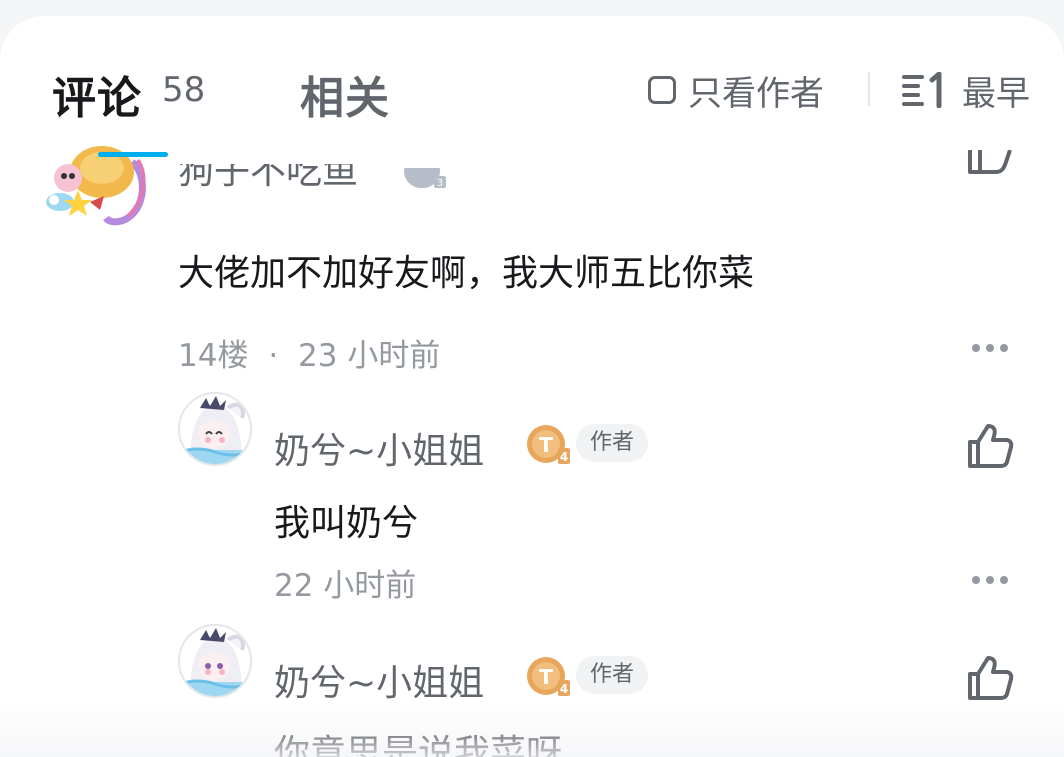 This screenshot has height=757, width=1064. I want to click on comment-meta: 14楼 · 23 小时前, so click(309, 352).